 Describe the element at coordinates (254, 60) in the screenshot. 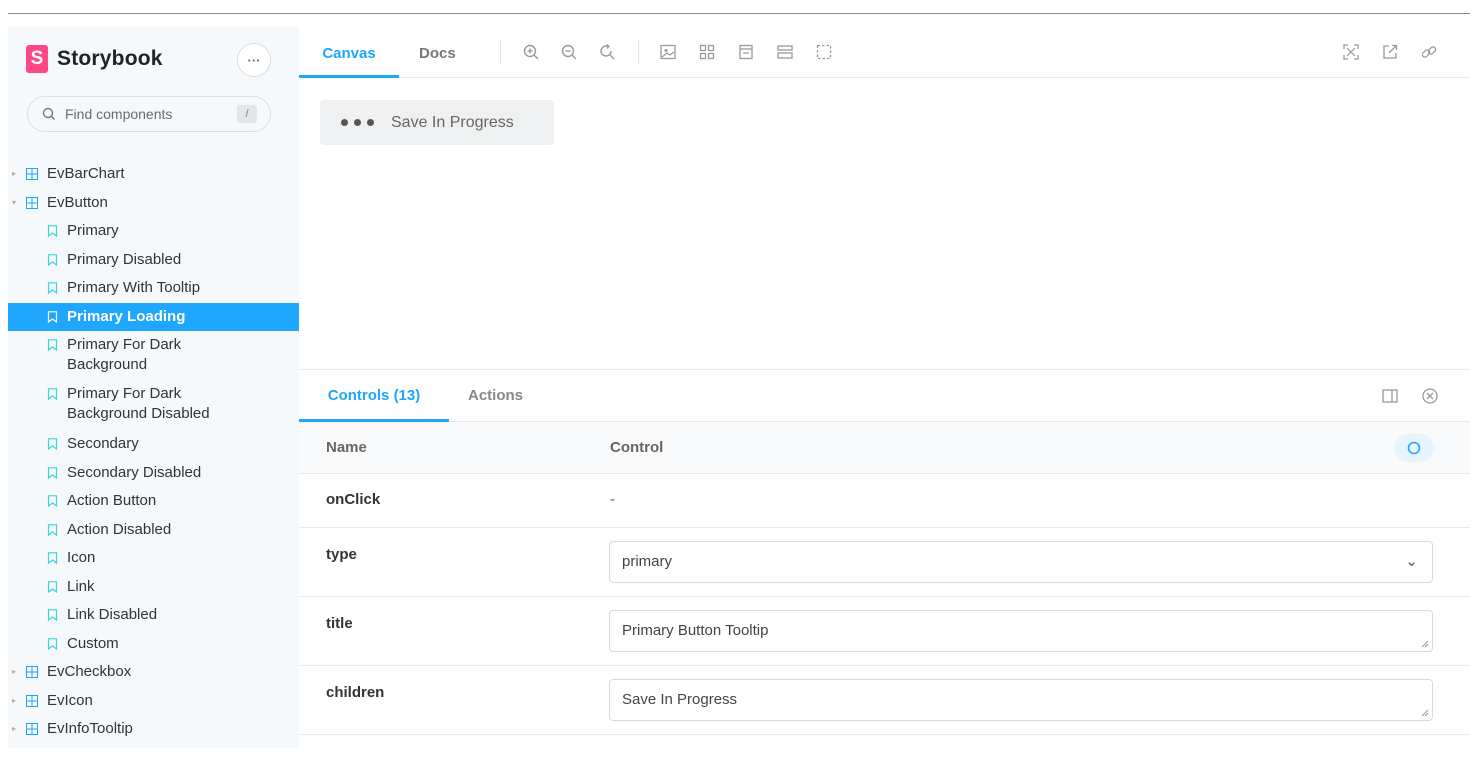

I see `menu-button: ···` at that location.